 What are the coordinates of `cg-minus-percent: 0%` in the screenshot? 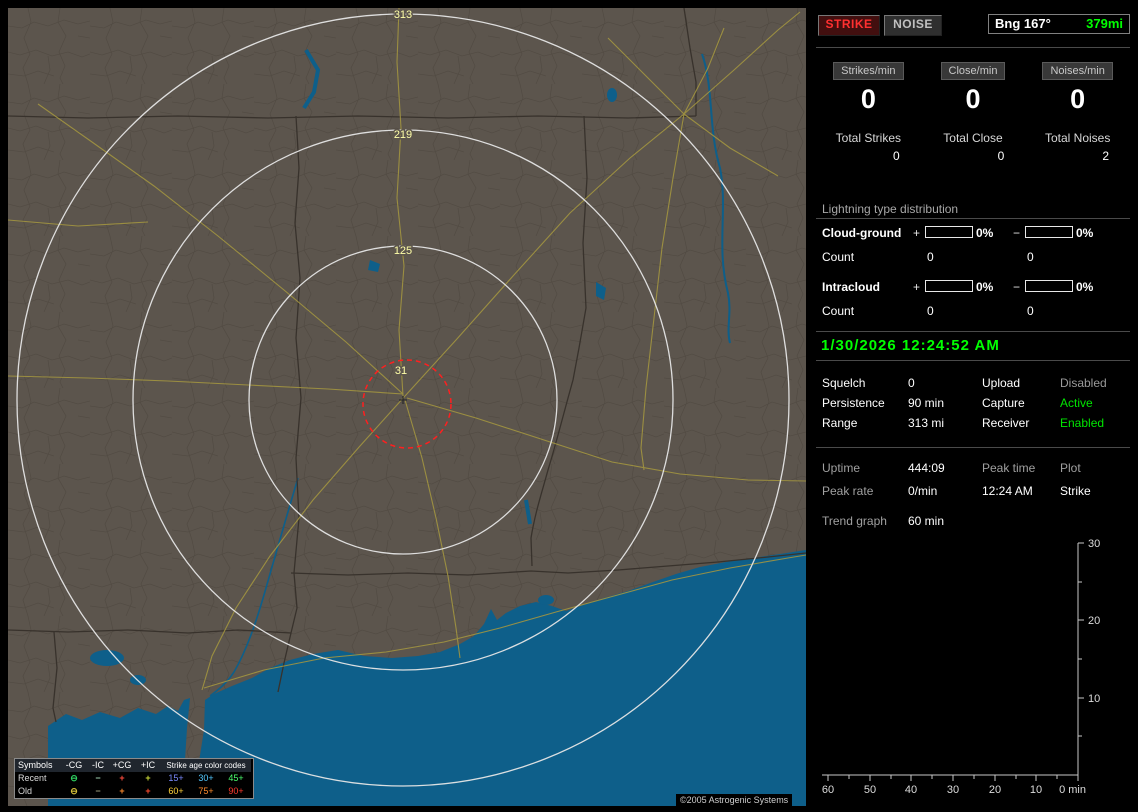 It's located at (1085, 233).